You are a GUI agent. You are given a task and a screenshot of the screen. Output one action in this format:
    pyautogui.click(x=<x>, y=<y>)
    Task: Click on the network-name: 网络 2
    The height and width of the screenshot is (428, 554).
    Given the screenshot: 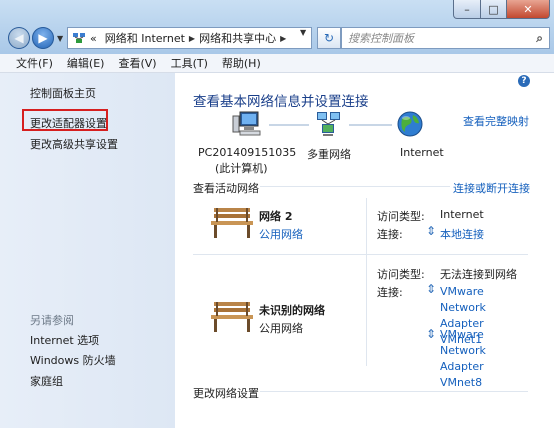 What is the action you would take?
    pyautogui.click(x=276, y=216)
    